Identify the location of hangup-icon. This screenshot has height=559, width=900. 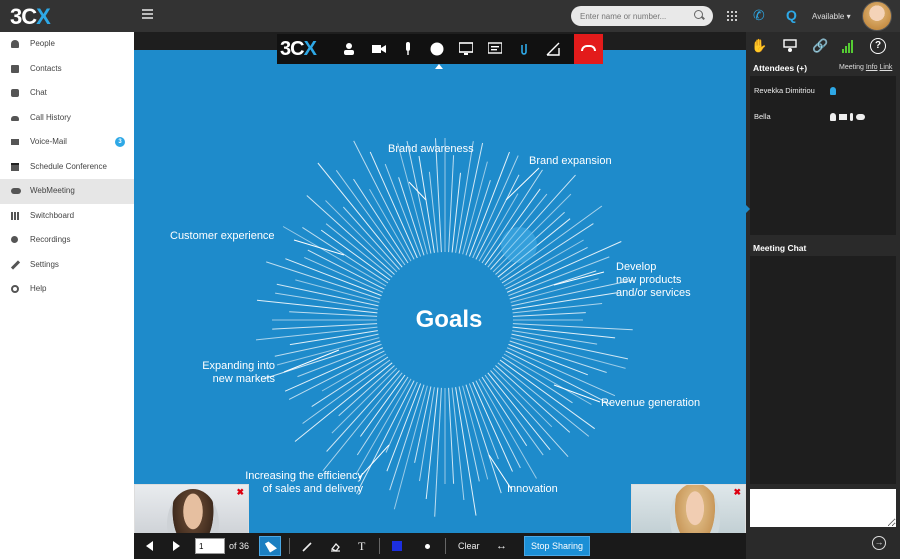
(588, 48).